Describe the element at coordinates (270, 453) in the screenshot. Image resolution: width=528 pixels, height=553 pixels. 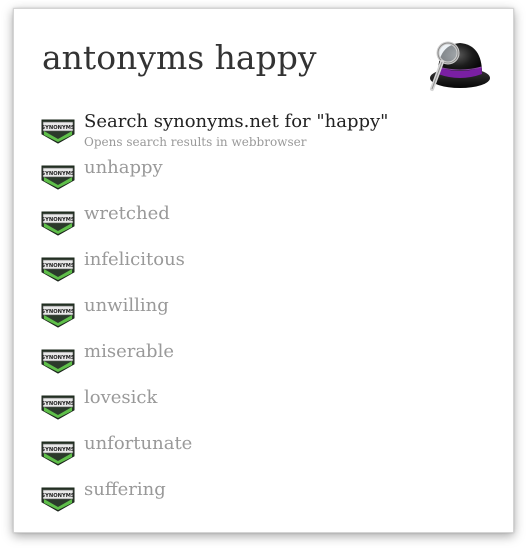
I see `result-item: SYNONYMS unfortunate` at that location.